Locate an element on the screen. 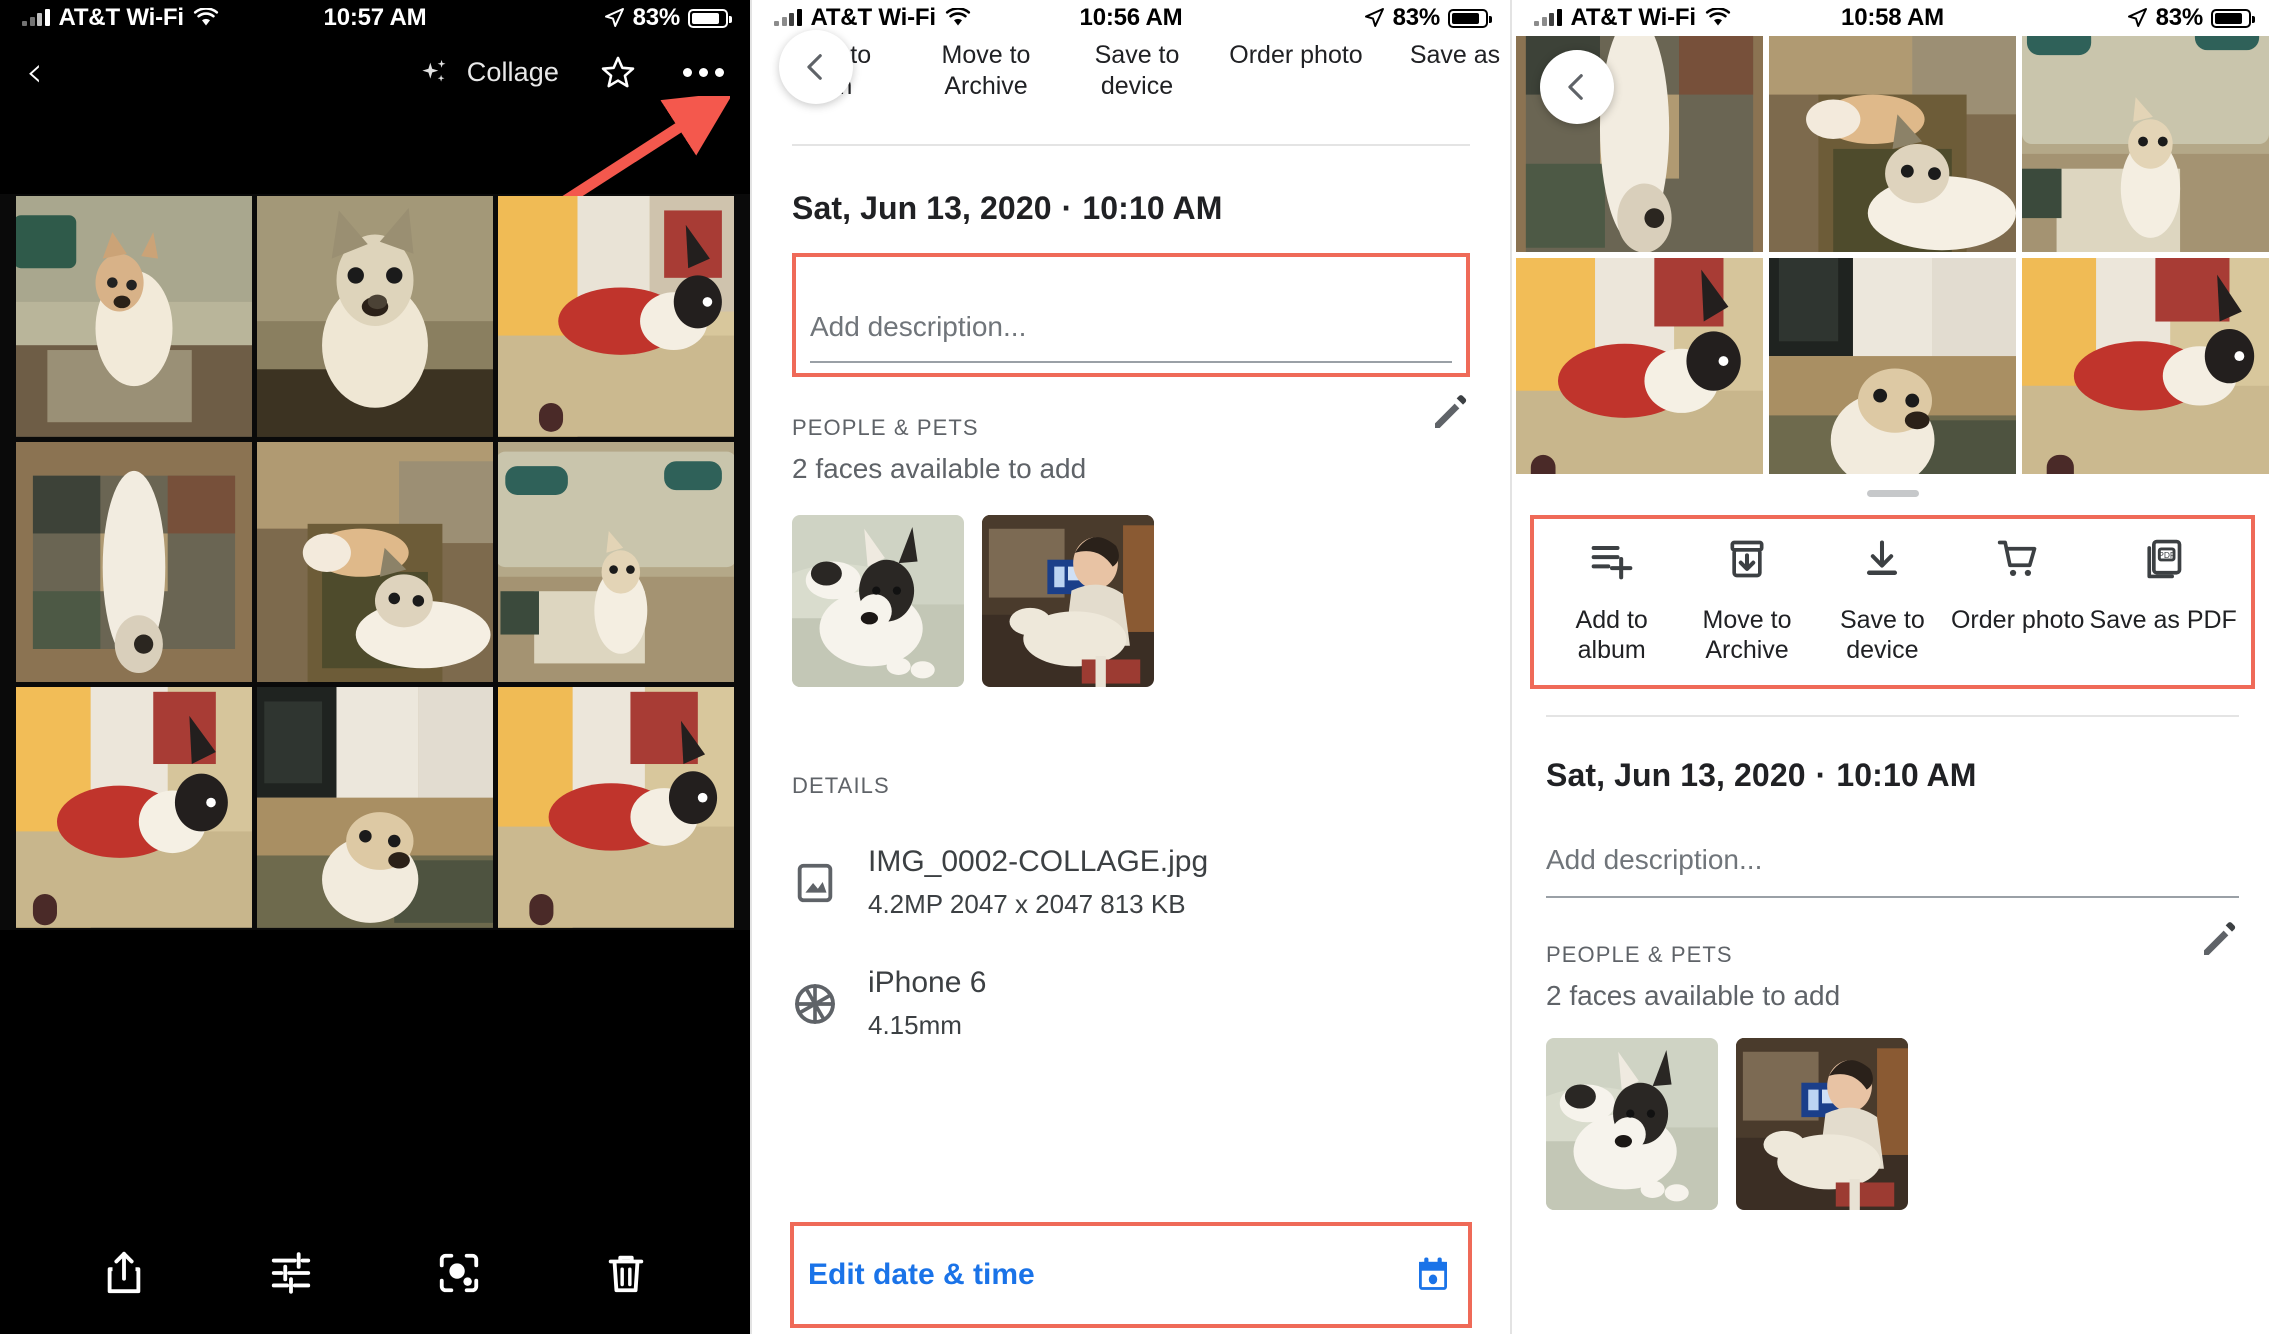  status-bar-right: 83% is located at coordinates (667, 18).